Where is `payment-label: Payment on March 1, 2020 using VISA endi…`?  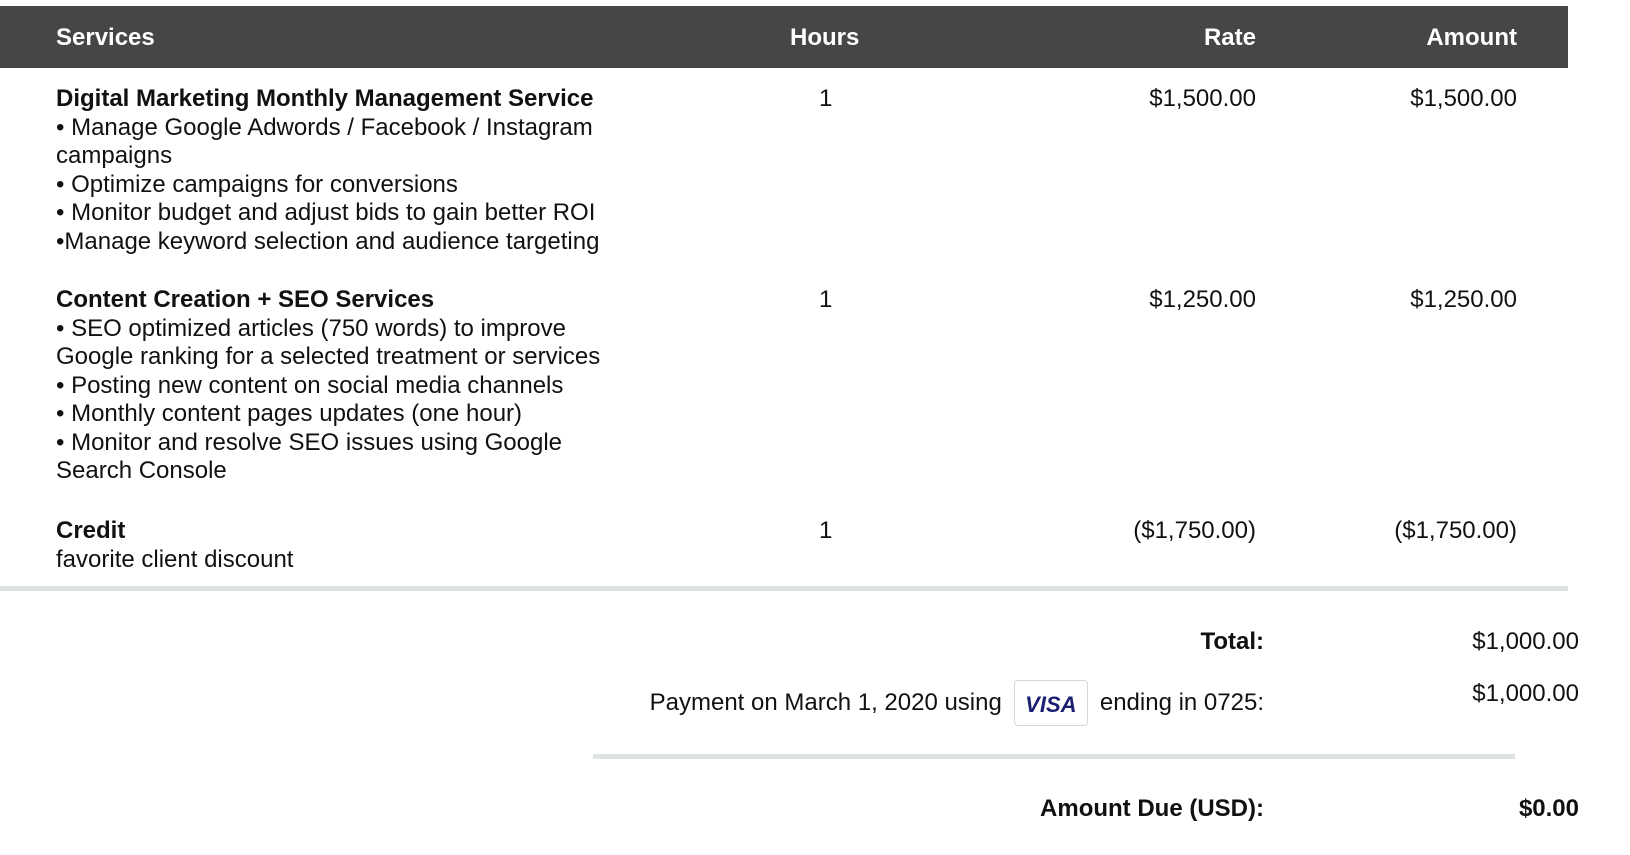 payment-label: Payment on March 1, 2020 using VISA endi… is located at coordinates (957, 703).